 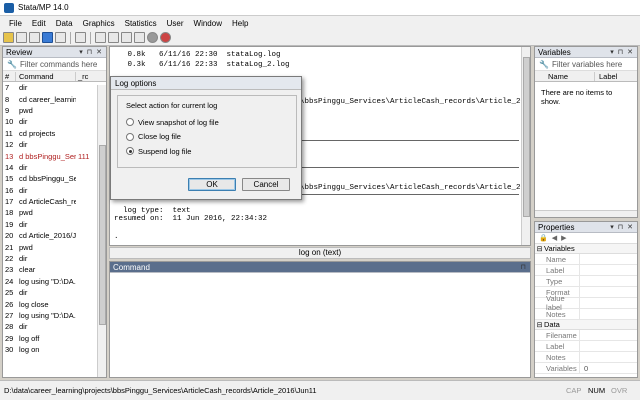 What do you see at coordinates (54, 190) in the screenshot?
I see `review-row: 16 dir` at bounding box center [54, 190].